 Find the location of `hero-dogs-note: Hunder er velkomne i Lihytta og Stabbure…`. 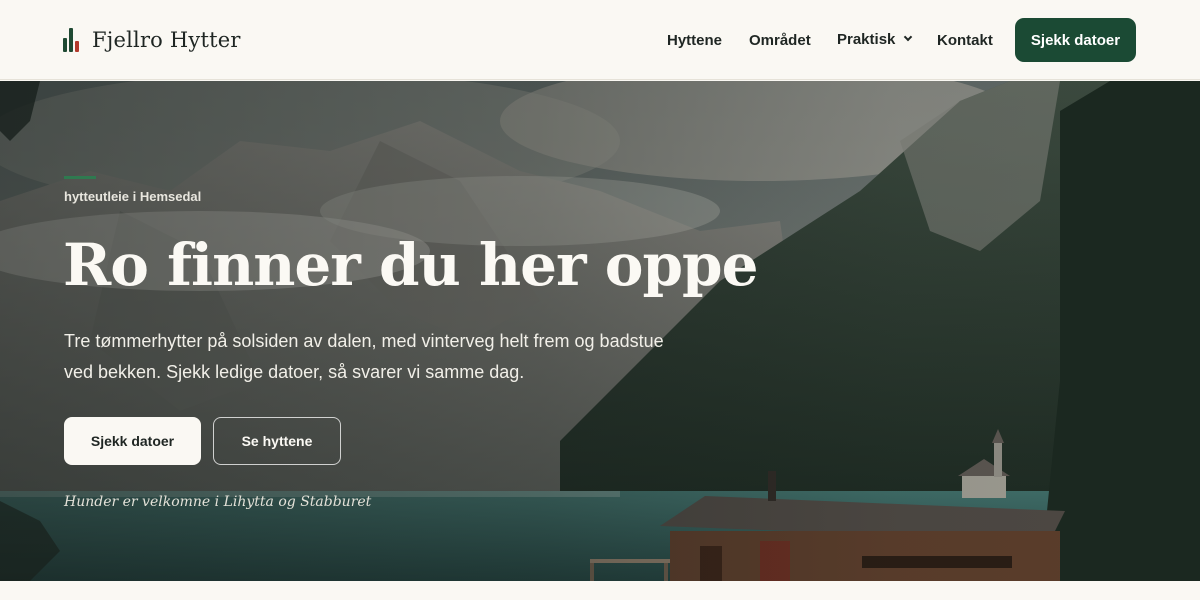

hero-dogs-note: Hunder er velkomne i Lihytta og Stabbure… is located at coordinates (218, 502).